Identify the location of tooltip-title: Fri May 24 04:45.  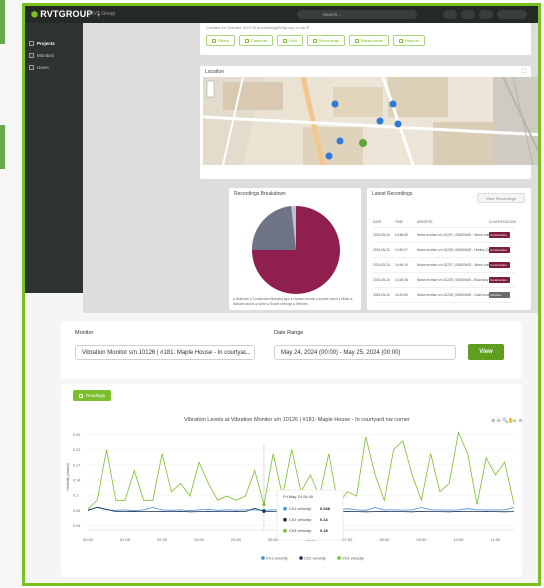
(298, 496).